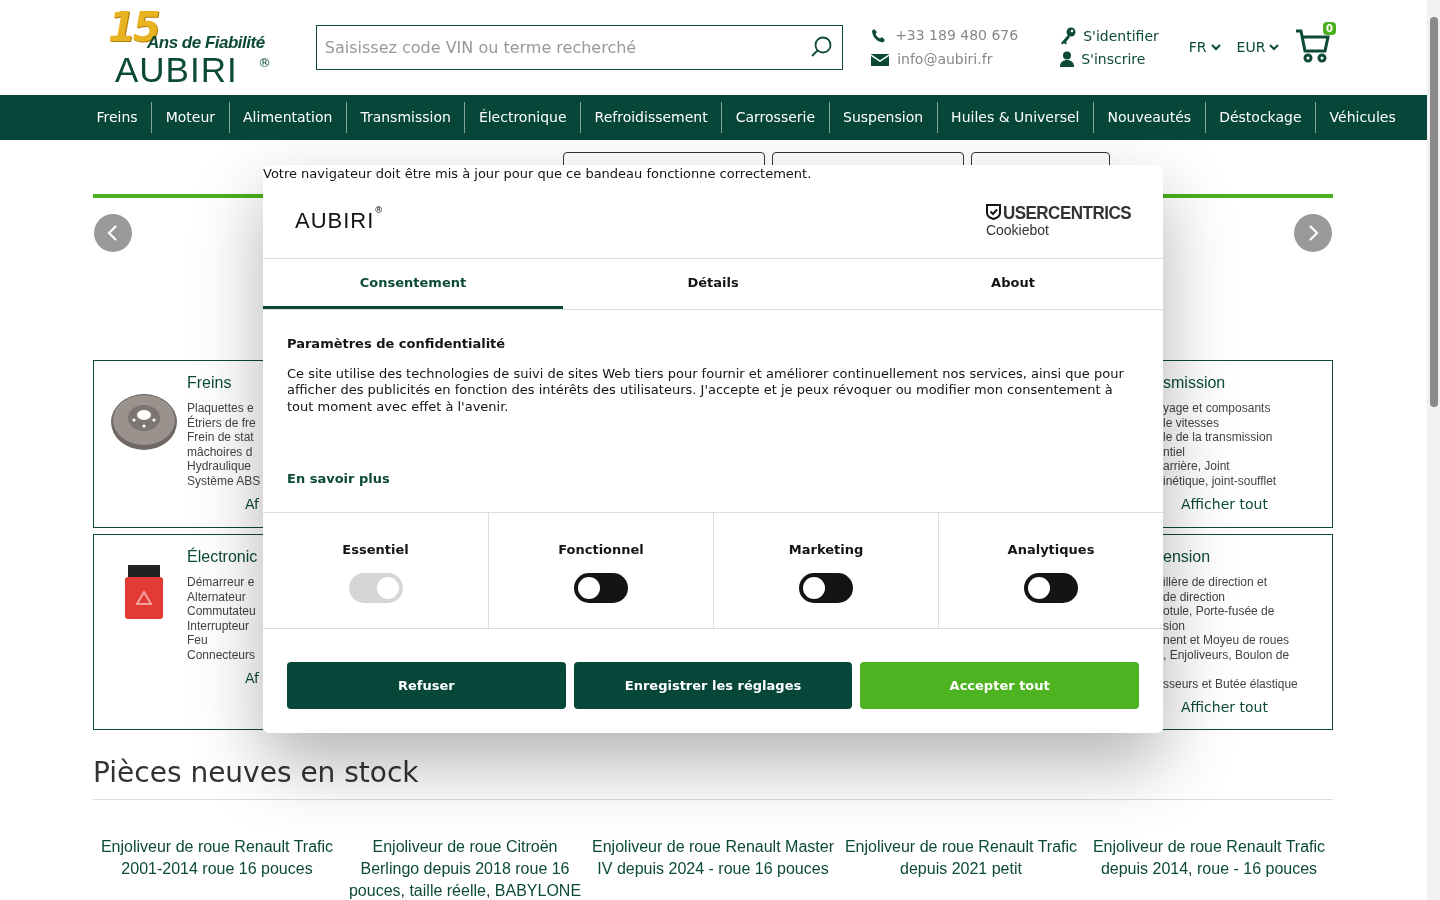  What do you see at coordinates (1260, 117) in the screenshot?
I see `nav-link: Déstockage` at bounding box center [1260, 117].